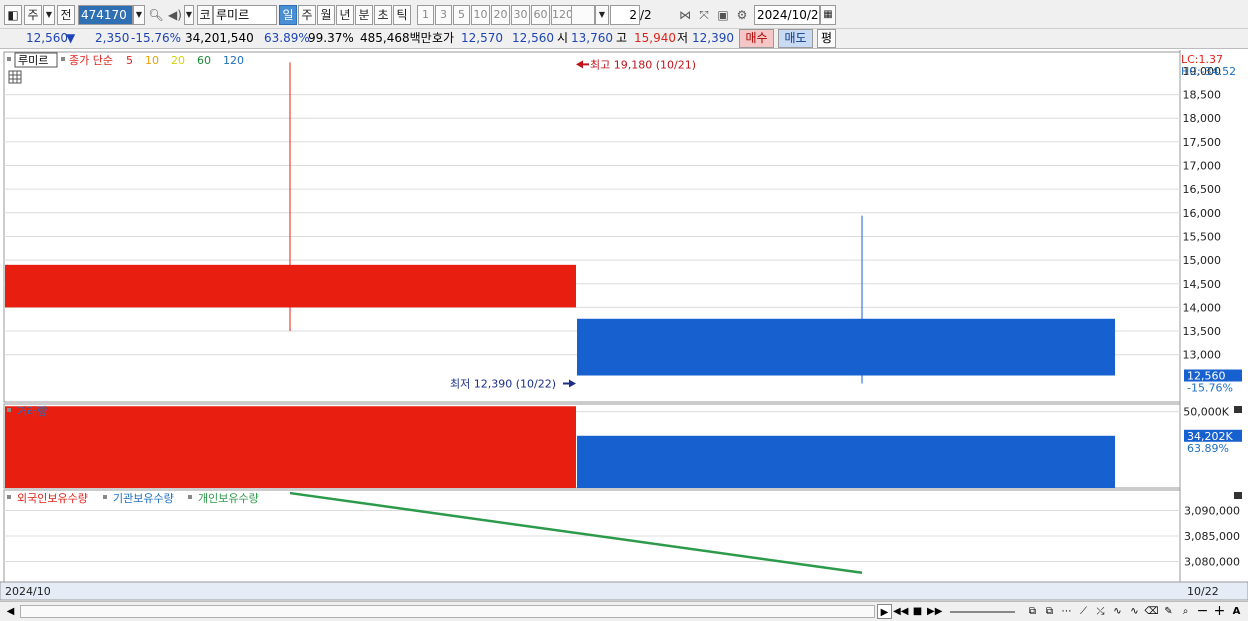 The image size is (1248, 621). Describe the element at coordinates (32, 411) in the screenshot. I see `volume-title: 거래량` at that location.